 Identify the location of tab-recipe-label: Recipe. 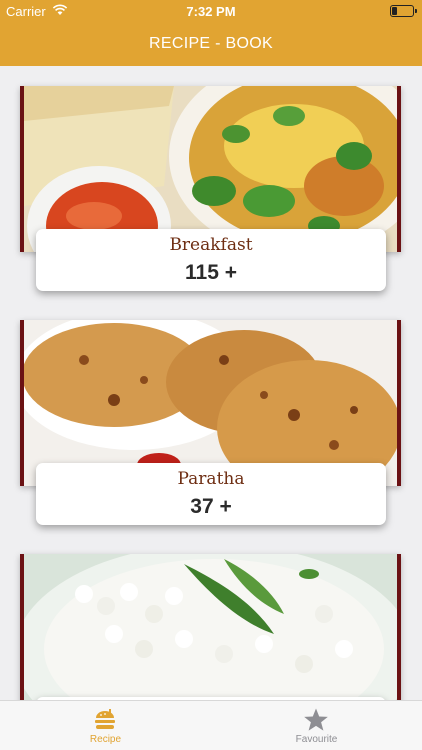
(105, 739).